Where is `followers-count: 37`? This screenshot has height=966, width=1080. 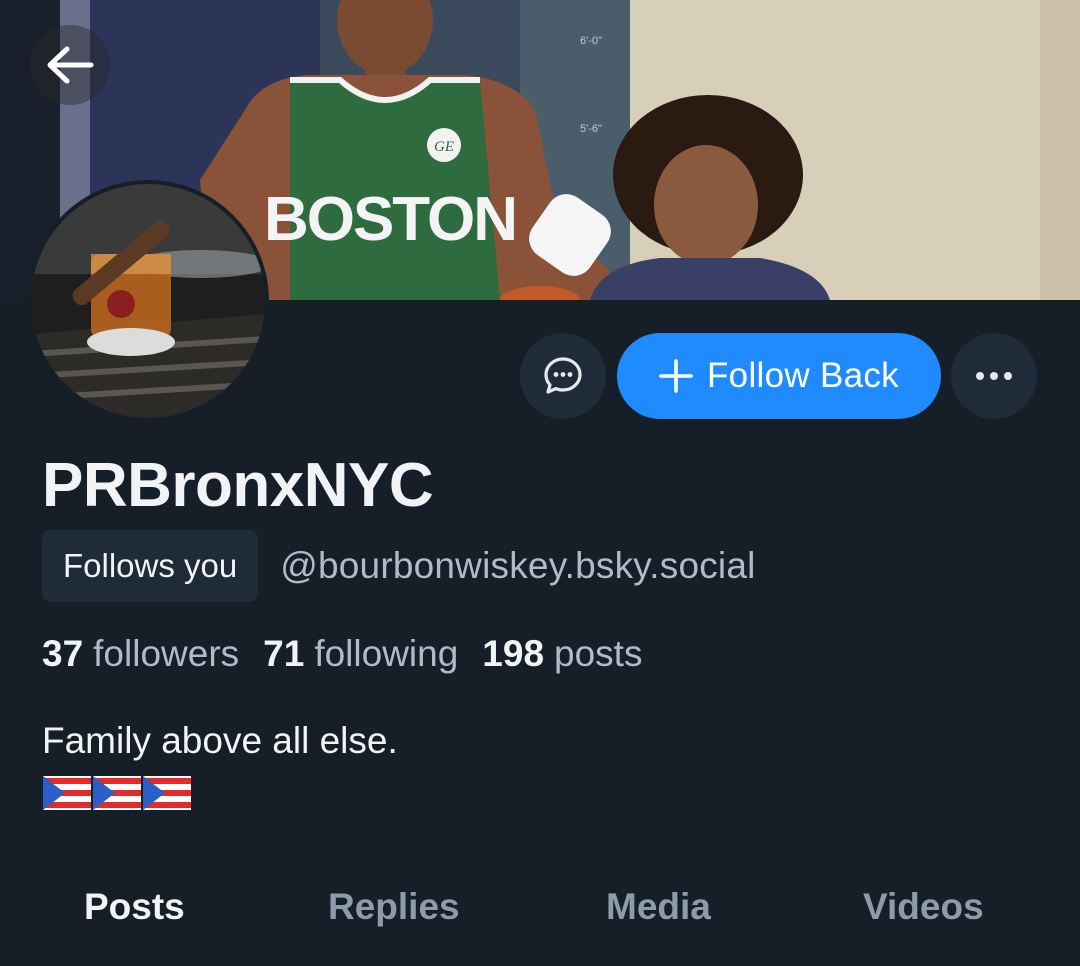 followers-count: 37 is located at coordinates (63, 653).